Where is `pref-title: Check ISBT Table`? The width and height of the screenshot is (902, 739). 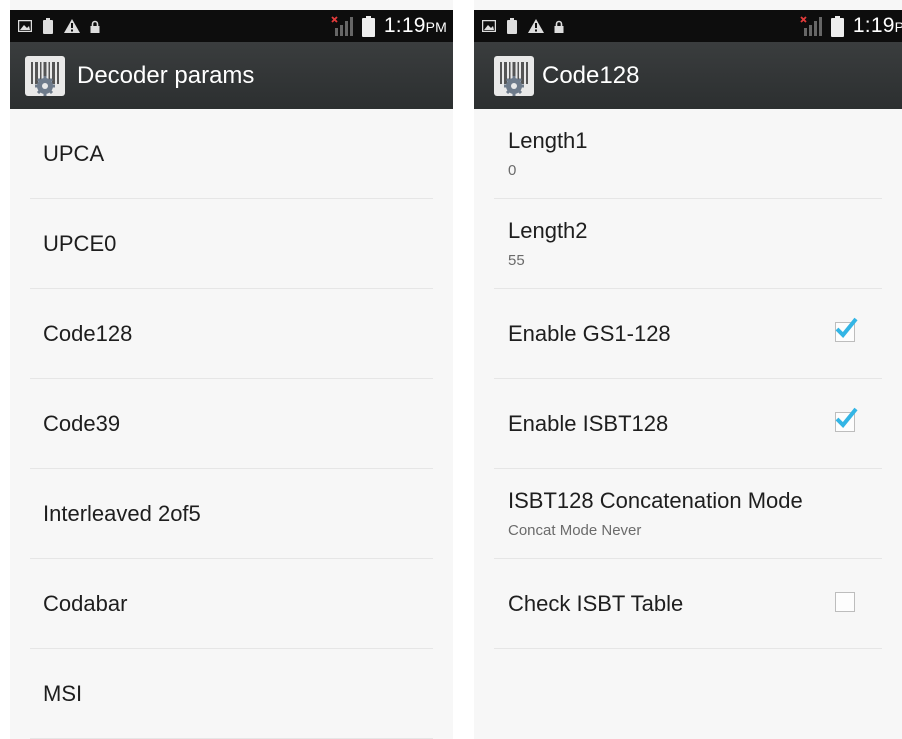
pref-title: Check ISBT Table is located at coordinates (596, 603).